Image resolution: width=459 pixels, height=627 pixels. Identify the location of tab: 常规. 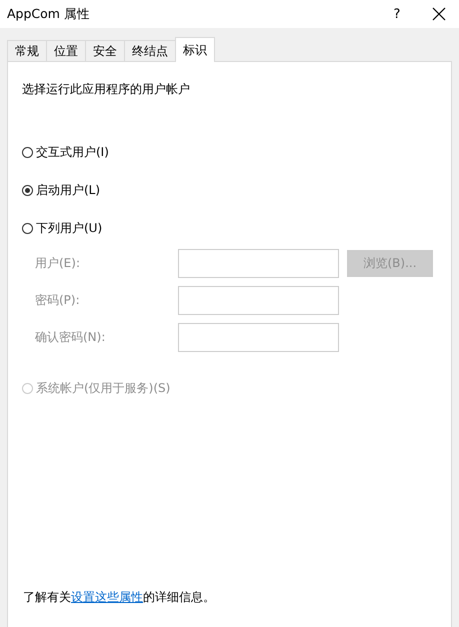
(27, 50).